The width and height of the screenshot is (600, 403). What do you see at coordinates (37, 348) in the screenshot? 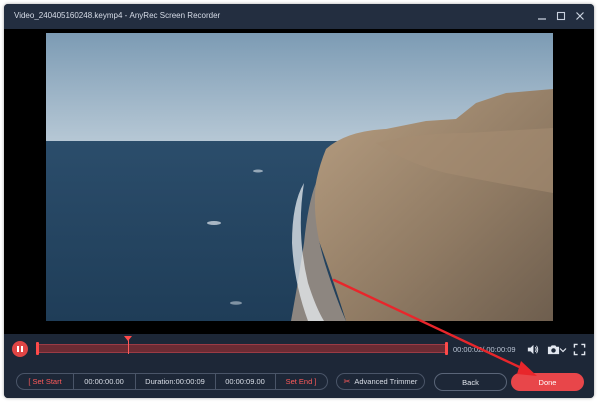
I see `trim-start-handle` at bounding box center [37, 348].